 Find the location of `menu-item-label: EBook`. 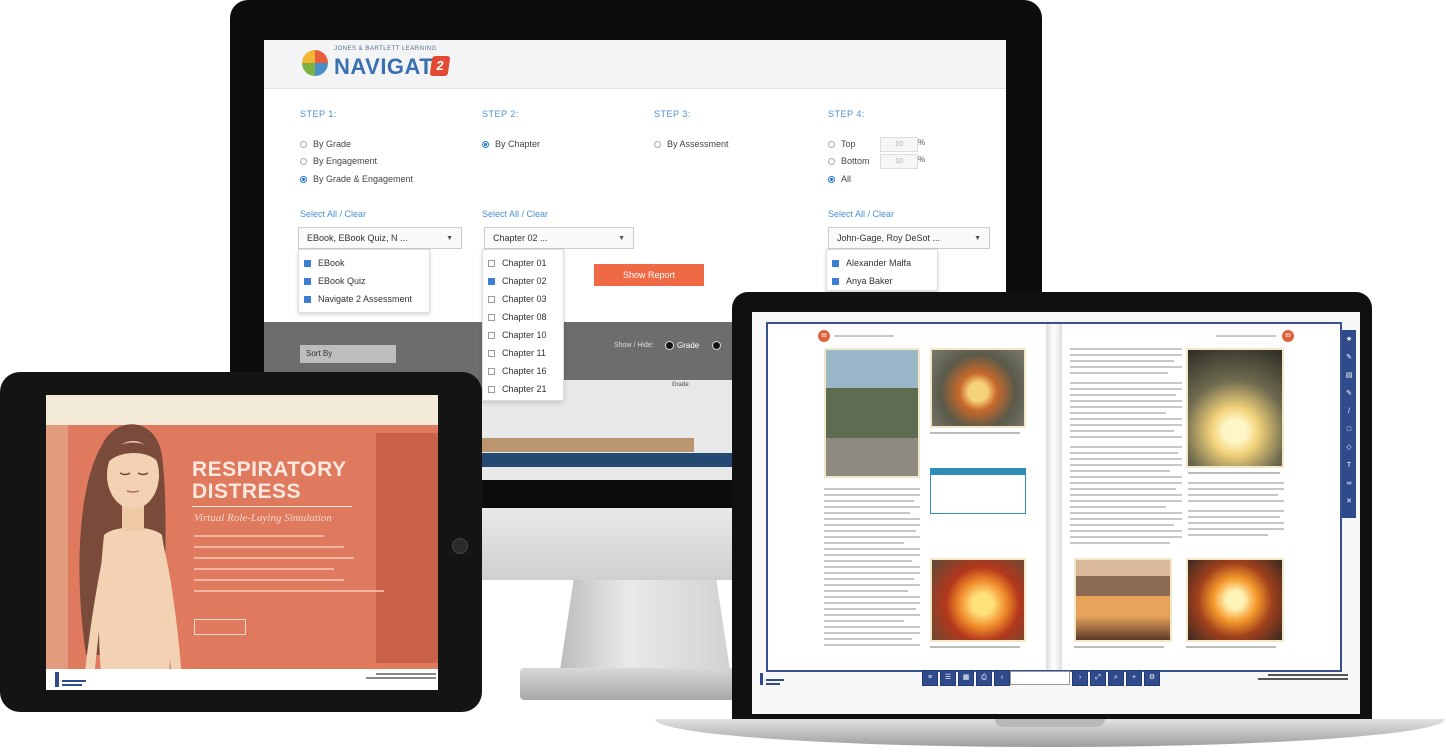

menu-item-label: EBook is located at coordinates (331, 263).